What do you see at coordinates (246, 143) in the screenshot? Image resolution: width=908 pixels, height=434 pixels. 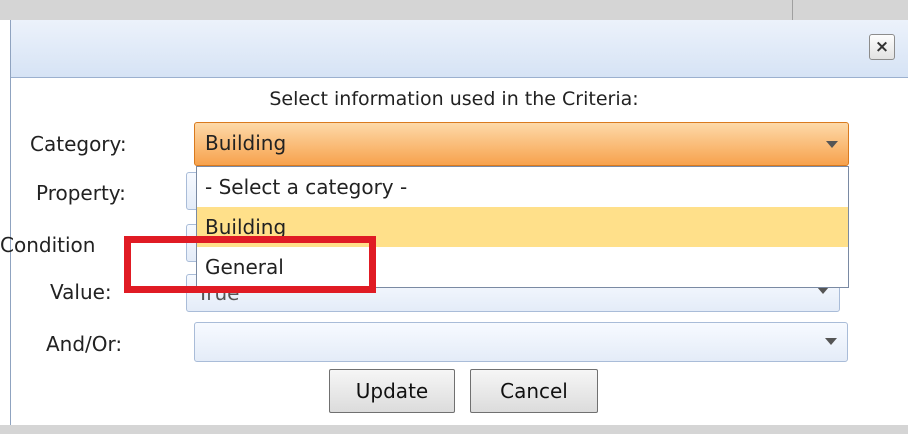 I see `category-value: Building` at bounding box center [246, 143].